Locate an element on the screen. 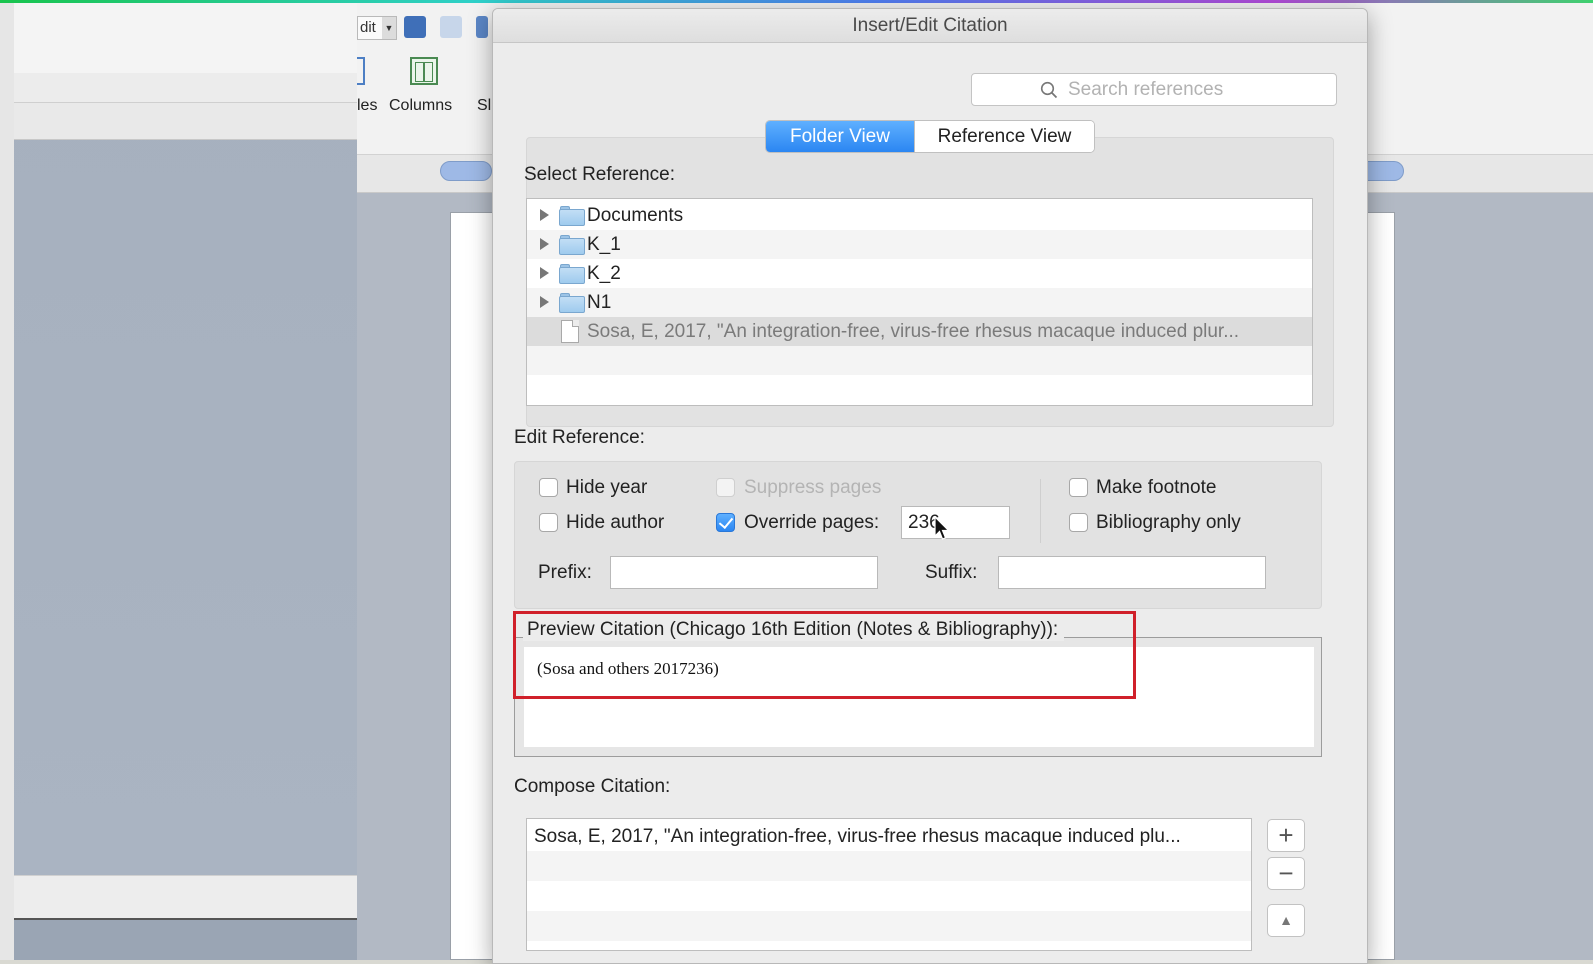 The width and height of the screenshot is (1593, 964). folder-name: K_1 is located at coordinates (604, 244).